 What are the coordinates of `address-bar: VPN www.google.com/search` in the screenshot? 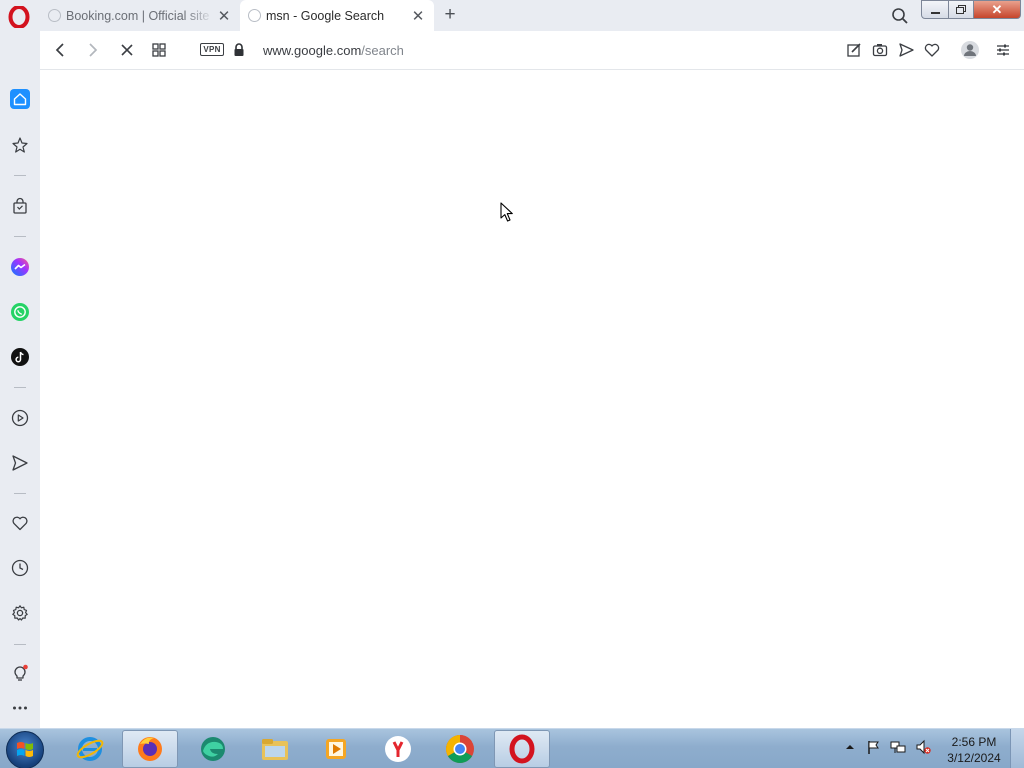 It's located at (532, 50).